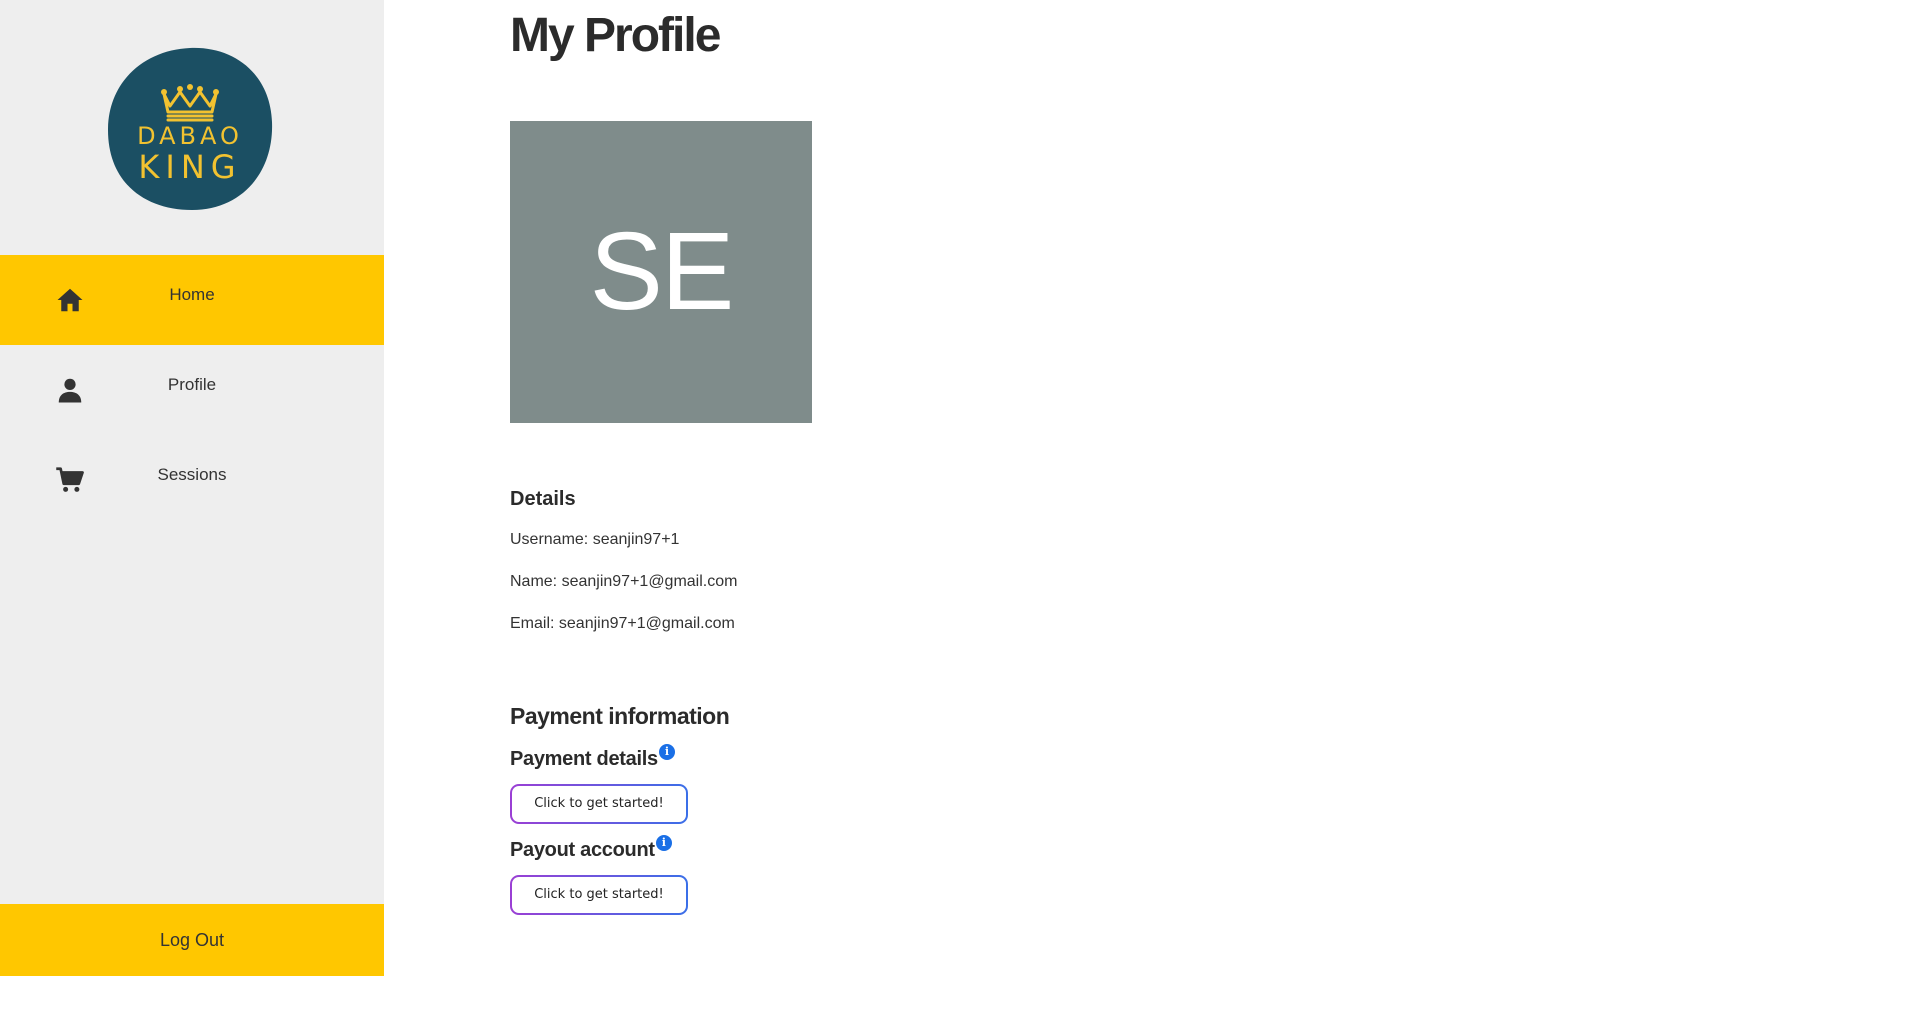 The image size is (1917, 1035). What do you see at coordinates (661, 272) in the screenshot?
I see `avatar: SE` at bounding box center [661, 272].